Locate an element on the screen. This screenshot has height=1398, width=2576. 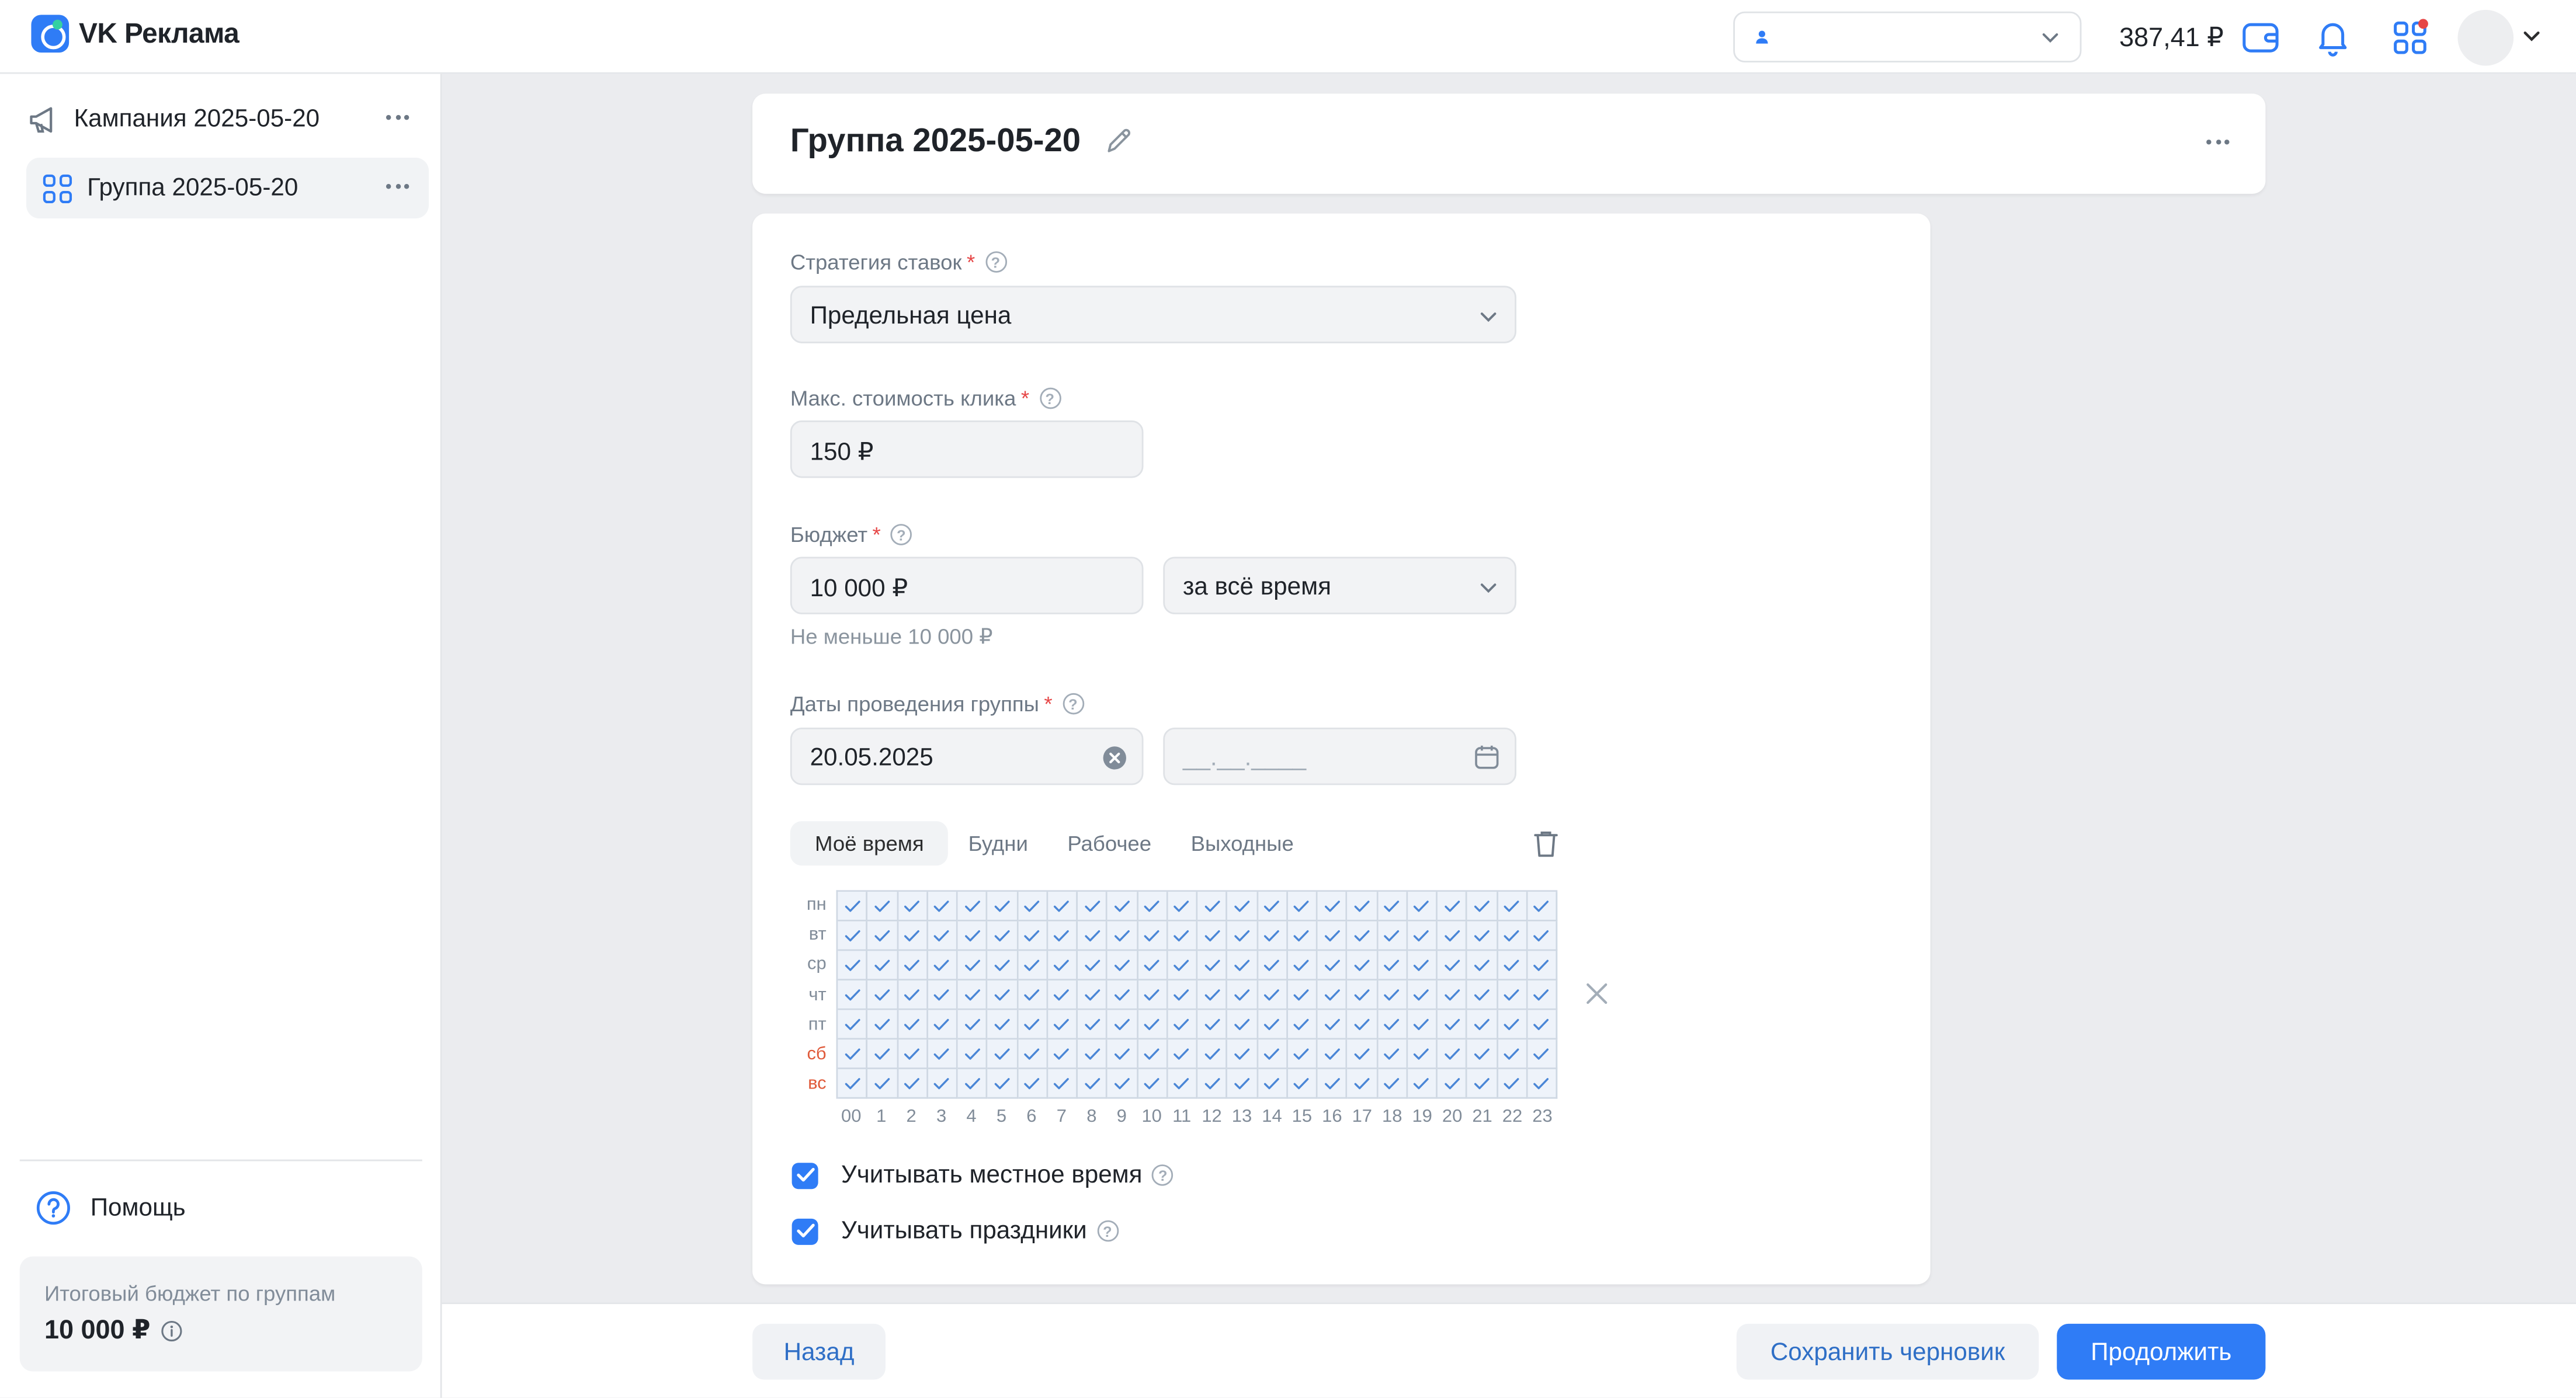
budget-input: 10 000 ₽ is located at coordinates (967, 585).